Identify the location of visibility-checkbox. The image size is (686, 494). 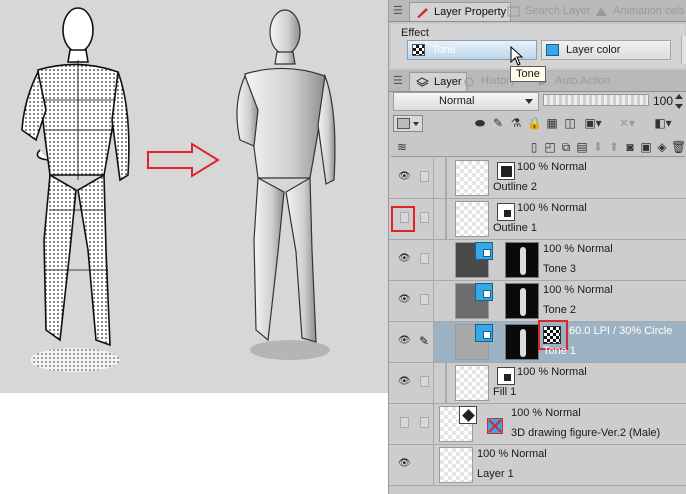
(404, 422).